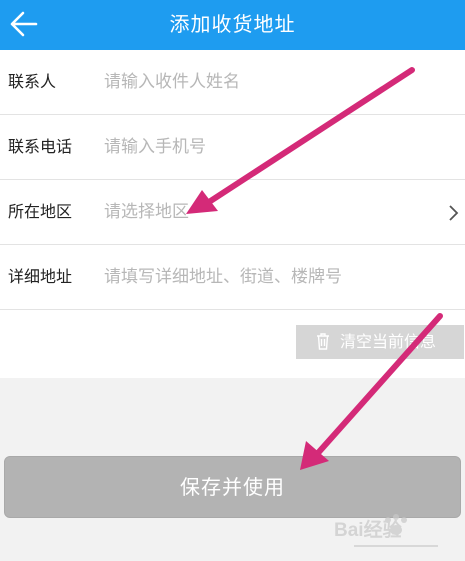 Image resolution: width=465 pixels, height=561 pixels. I want to click on trash-icon, so click(323, 341).